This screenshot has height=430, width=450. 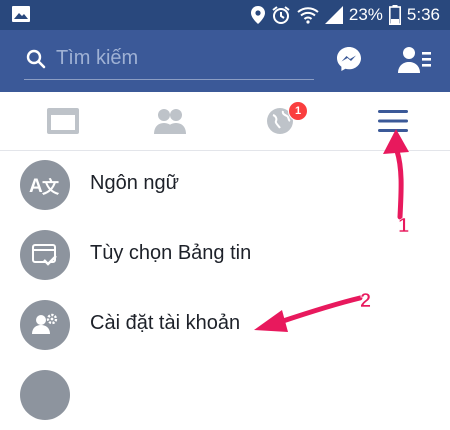 What do you see at coordinates (135, 183) in the screenshot?
I see `menu-item-label: Ngôn ngữ` at bounding box center [135, 183].